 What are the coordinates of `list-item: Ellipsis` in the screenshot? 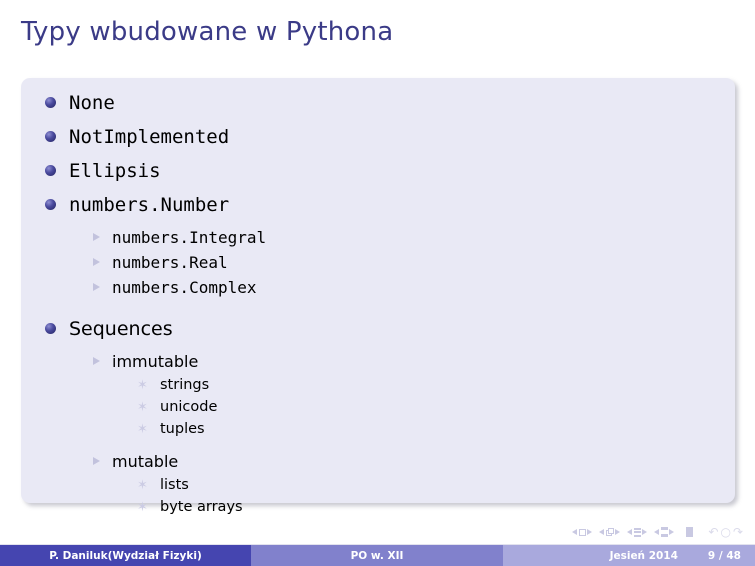 It's located at (103, 171).